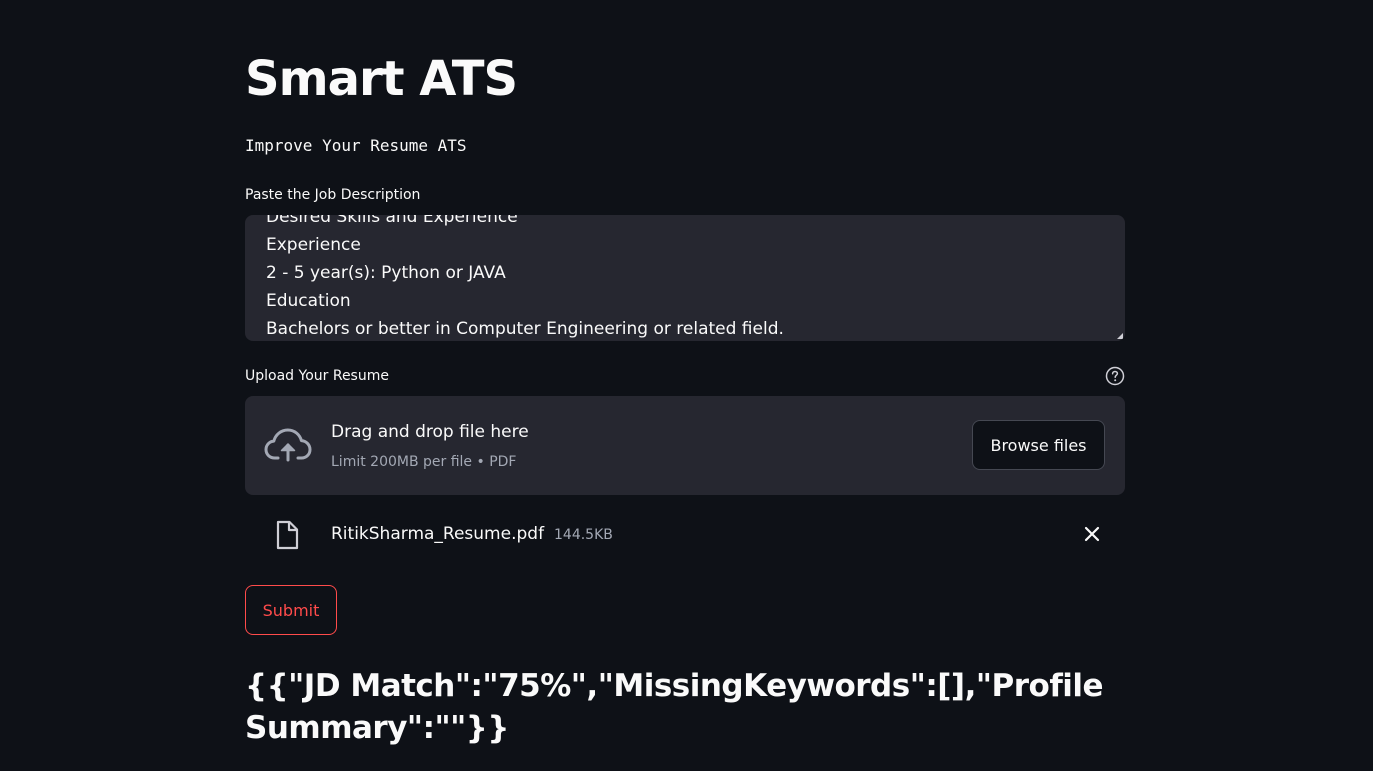  I want to click on dropzone-limit-text: Limit 200MB per file • PDF, so click(424, 462).